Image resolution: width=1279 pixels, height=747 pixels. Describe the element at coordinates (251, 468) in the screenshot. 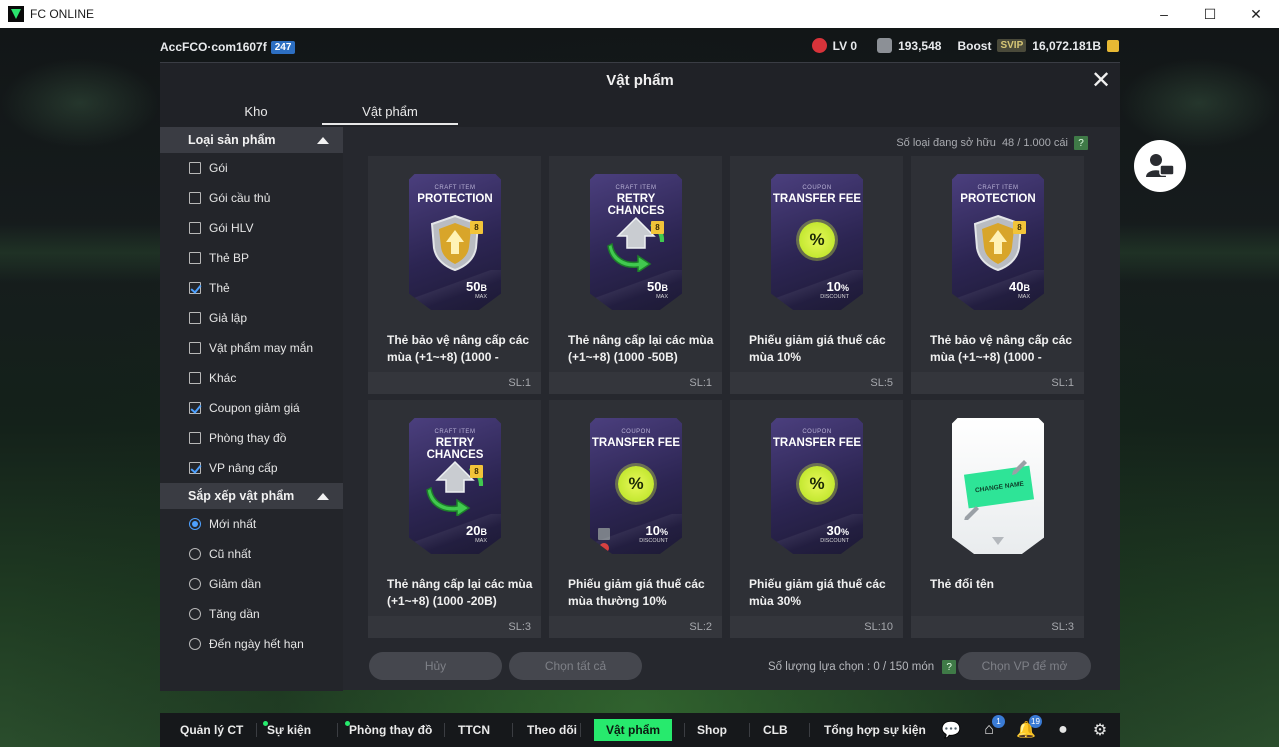

I see `filter-option: VP nâng cấp` at that location.